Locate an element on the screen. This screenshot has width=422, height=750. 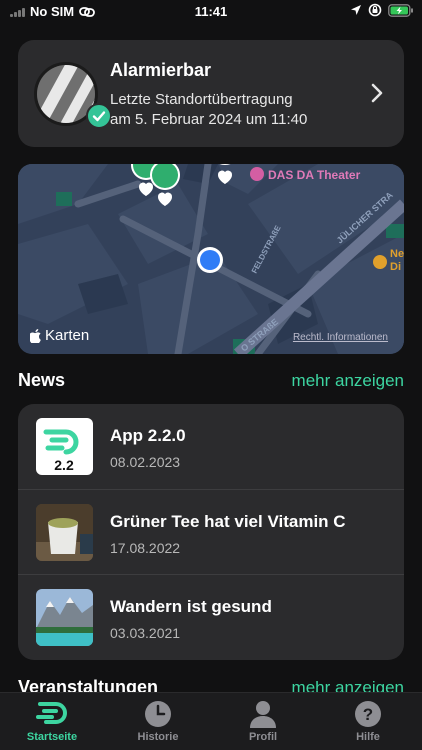
theater-icon is located at coordinates (257, 174).